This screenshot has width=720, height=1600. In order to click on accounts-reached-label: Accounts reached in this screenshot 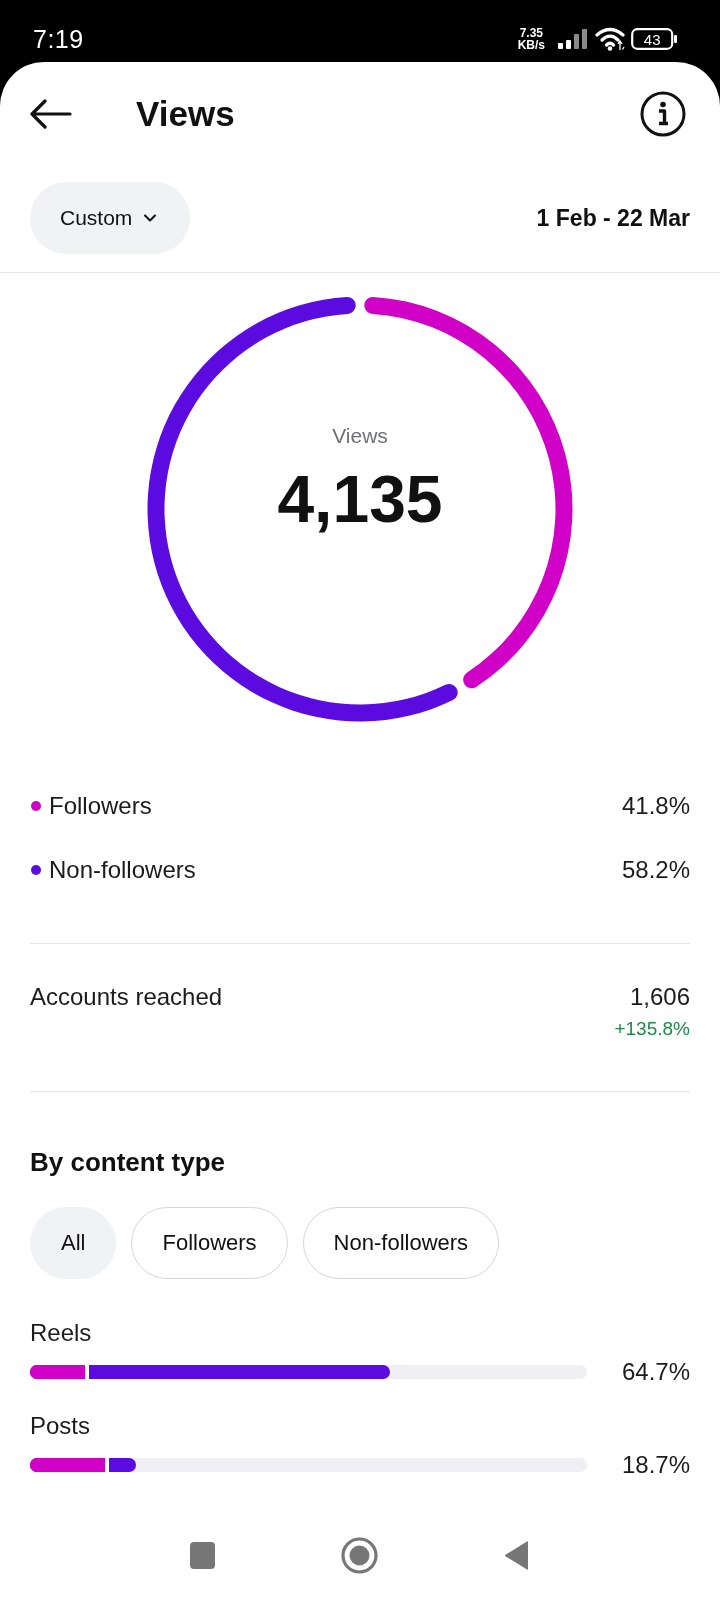, I will do `click(126, 997)`.